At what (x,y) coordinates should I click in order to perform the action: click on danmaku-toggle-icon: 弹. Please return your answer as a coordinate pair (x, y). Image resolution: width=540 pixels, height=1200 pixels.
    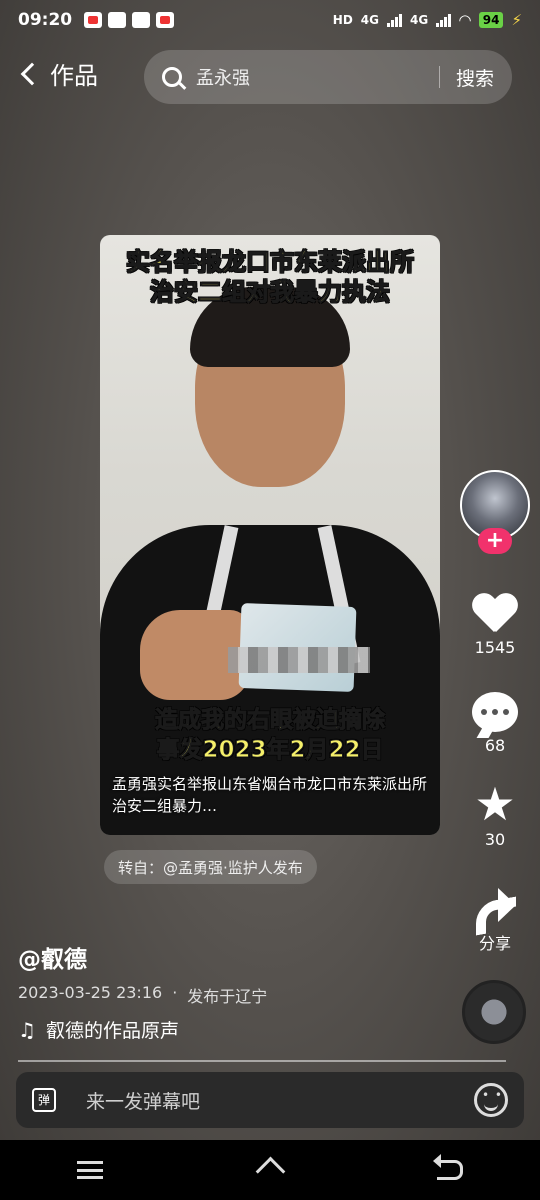
    Looking at the image, I should click on (44, 1100).